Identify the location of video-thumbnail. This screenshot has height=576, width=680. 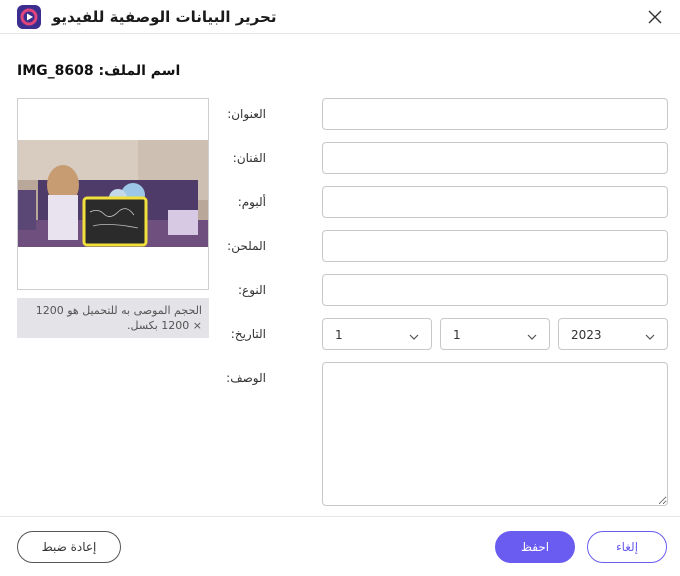
(113, 193).